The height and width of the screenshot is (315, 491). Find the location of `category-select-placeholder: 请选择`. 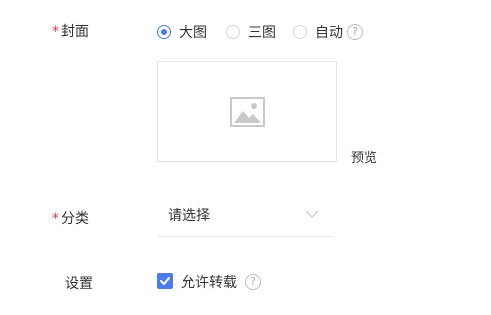

category-select-placeholder: 请选择 is located at coordinates (189, 216).